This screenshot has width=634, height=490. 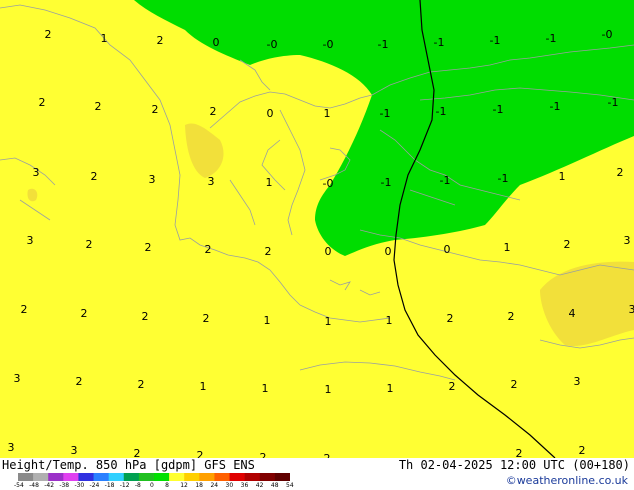 What do you see at coordinates (109, 485) in the screenshot?
I see `colorbar-tick-label: -18` at bounding box center [109, 485].